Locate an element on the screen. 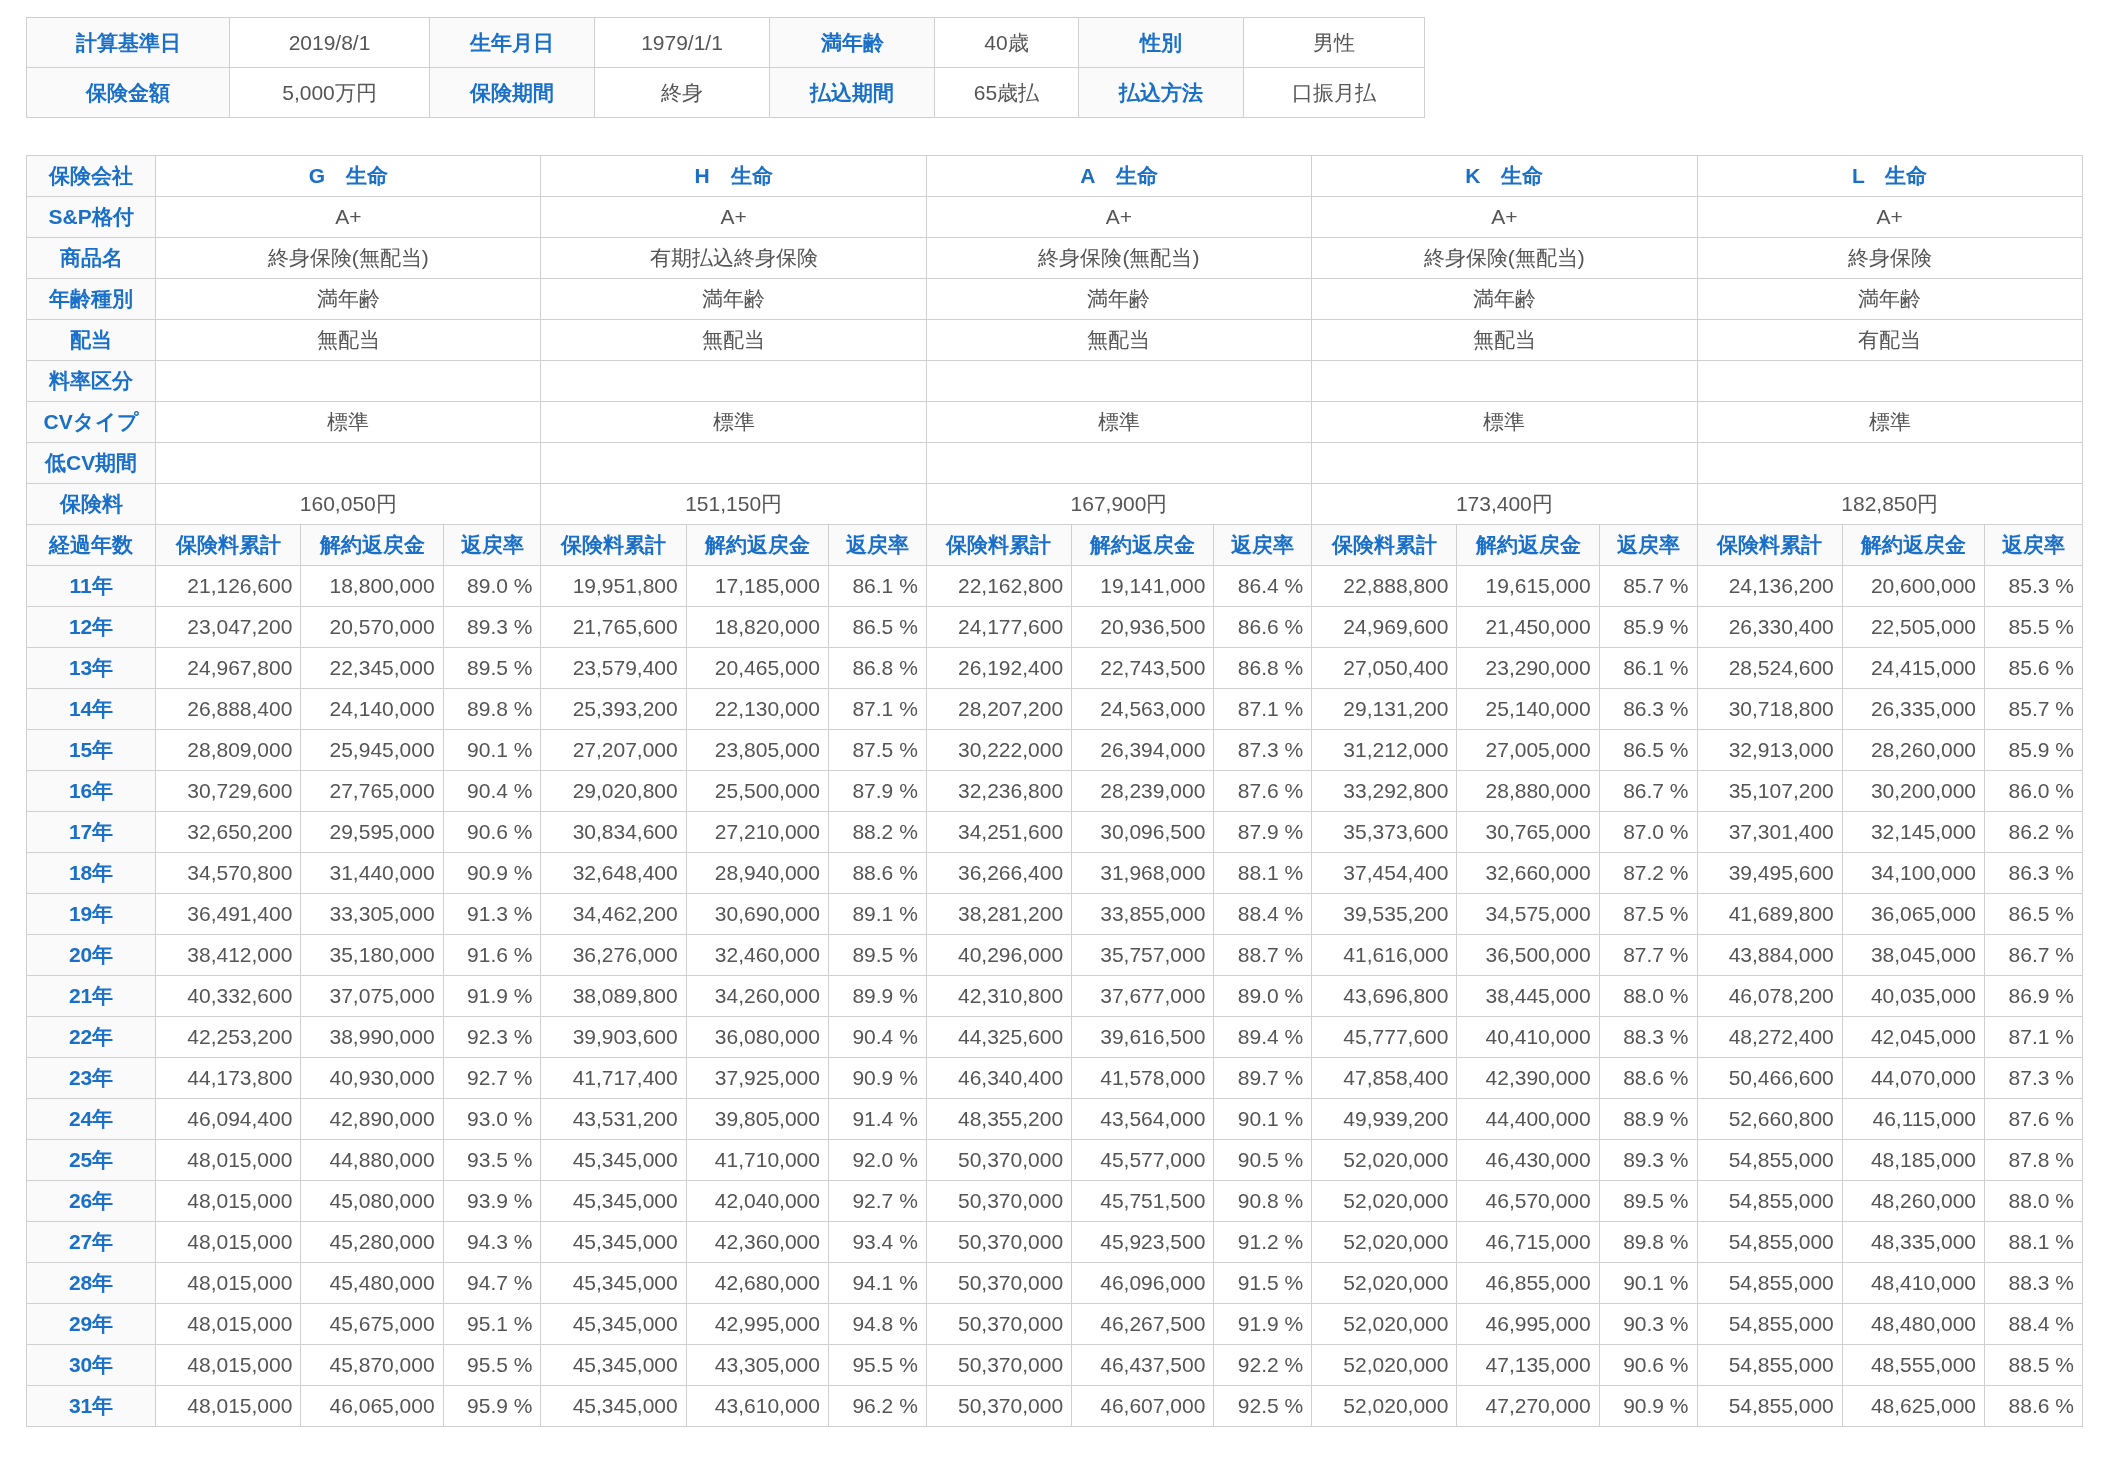 The image size is (2109, 1459). table-cell: 23,047,200 is located at coordinates (228, 627).